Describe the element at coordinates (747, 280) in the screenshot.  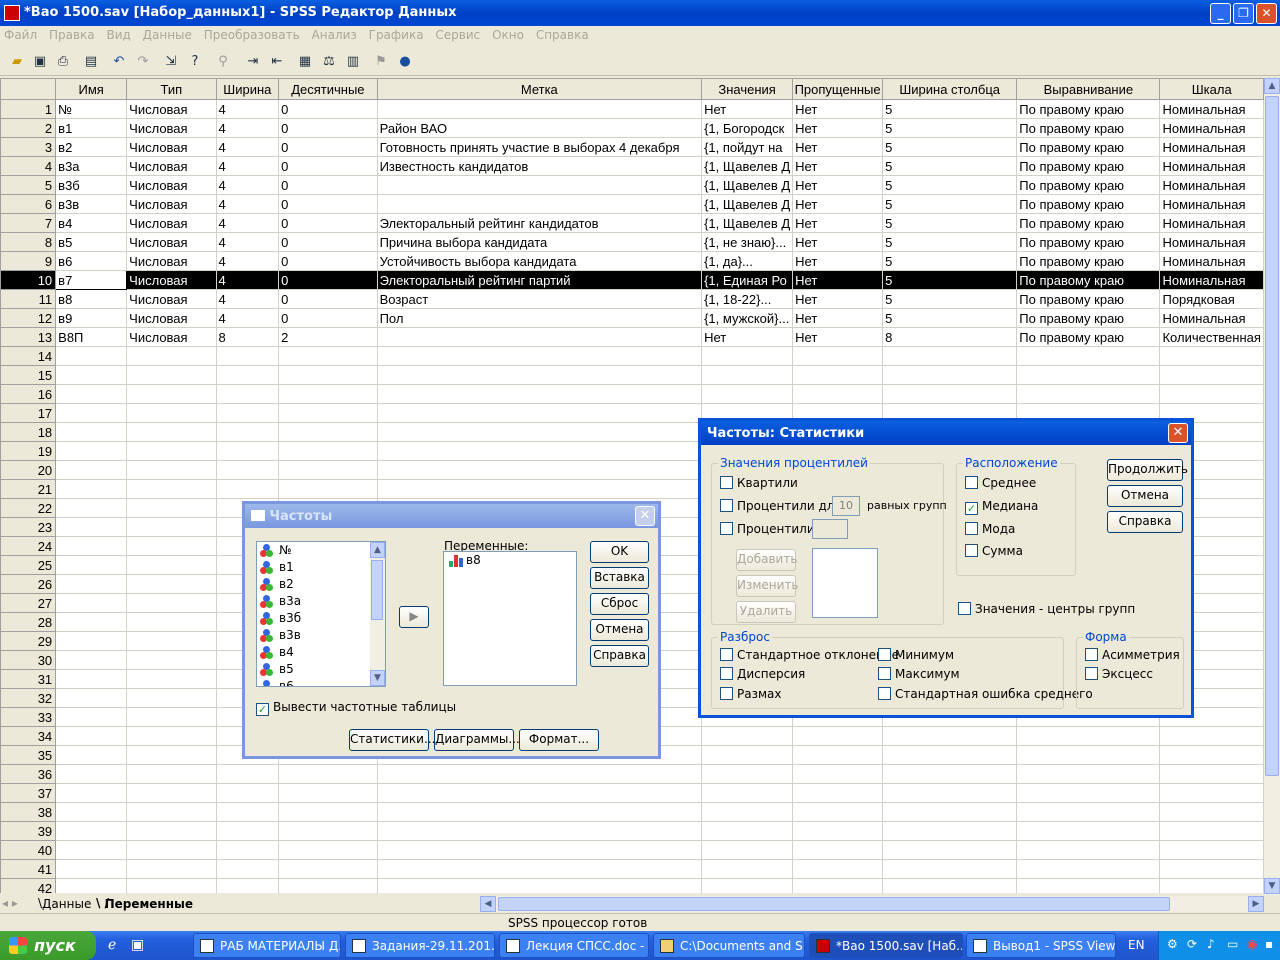
I see `cell-values: {1, Единая Ро` at that location.